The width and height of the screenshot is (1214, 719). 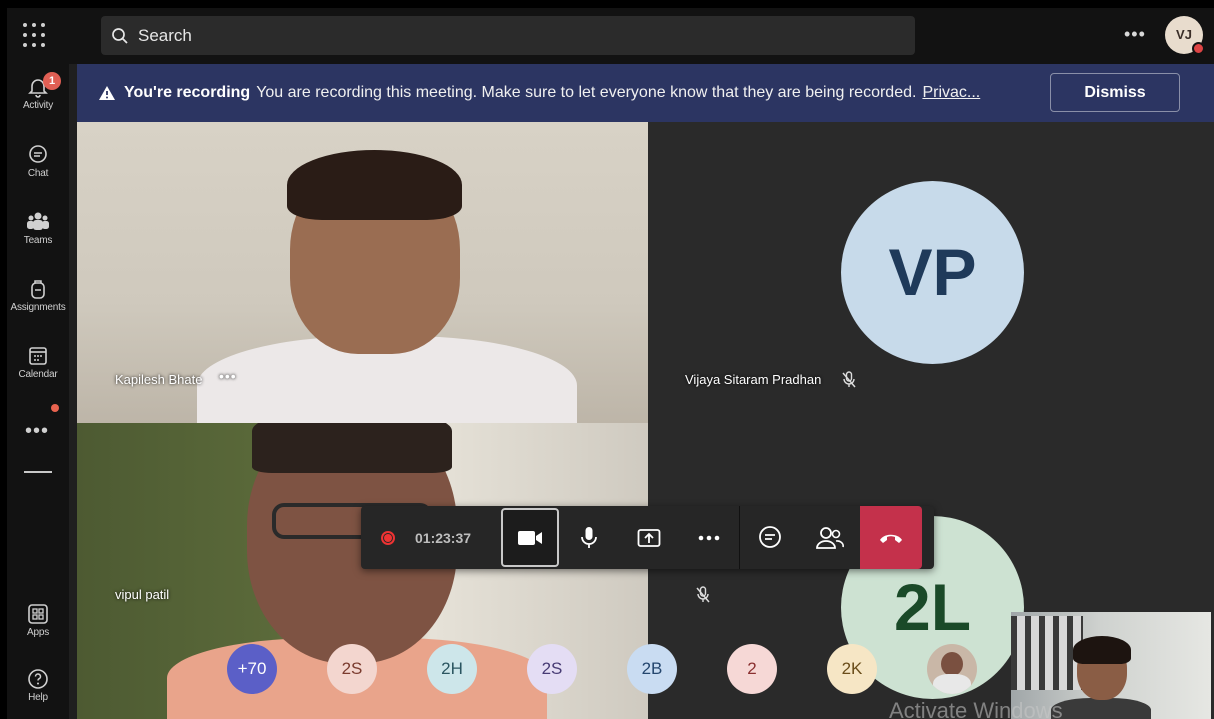 I want to click on recording-indicator: 01:23:37, so click(x=431, y=537).